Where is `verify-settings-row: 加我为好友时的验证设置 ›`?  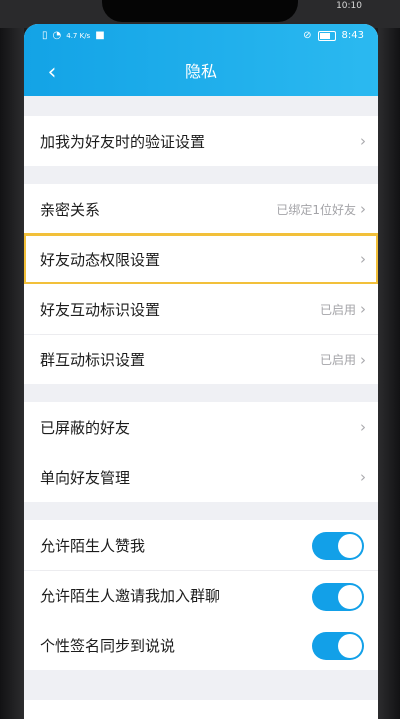
verify-settings-row: 加我为好友时的验证设置 › is located at coordinates (201, 141).